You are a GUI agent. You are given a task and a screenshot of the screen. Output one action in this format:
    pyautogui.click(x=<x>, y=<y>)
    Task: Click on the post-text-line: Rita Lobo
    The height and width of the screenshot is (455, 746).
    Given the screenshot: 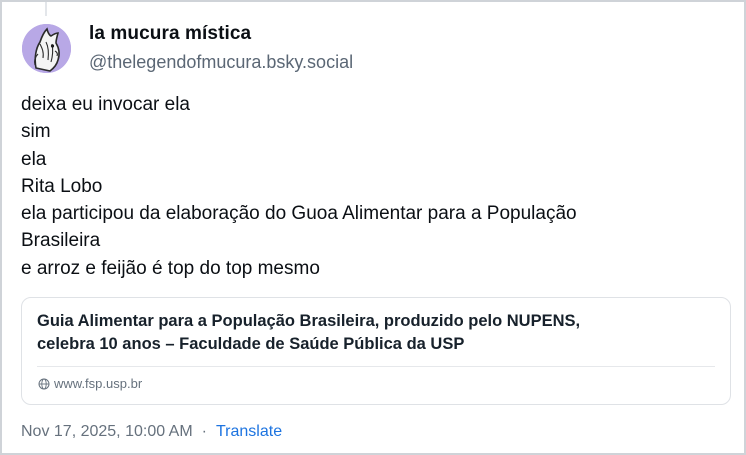 What is the action you would take?
    pyautogui.click(x=62, y=186)
    